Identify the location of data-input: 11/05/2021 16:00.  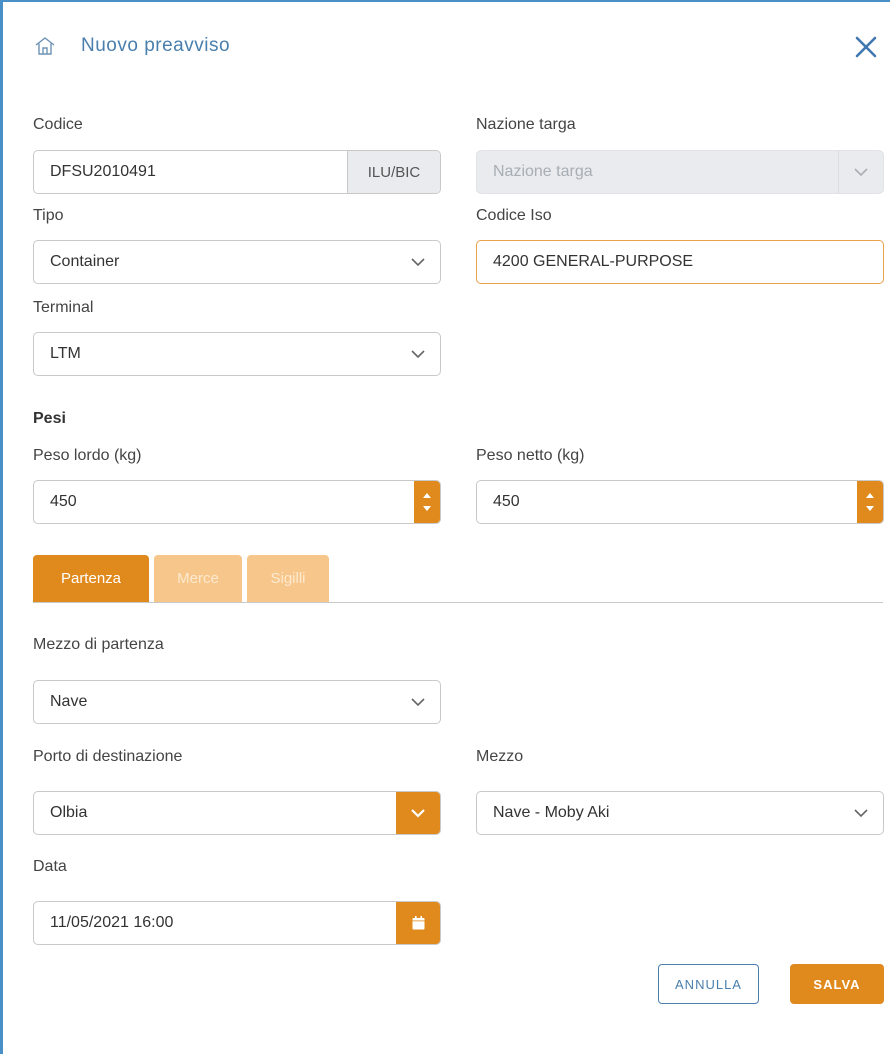
(237, 923).